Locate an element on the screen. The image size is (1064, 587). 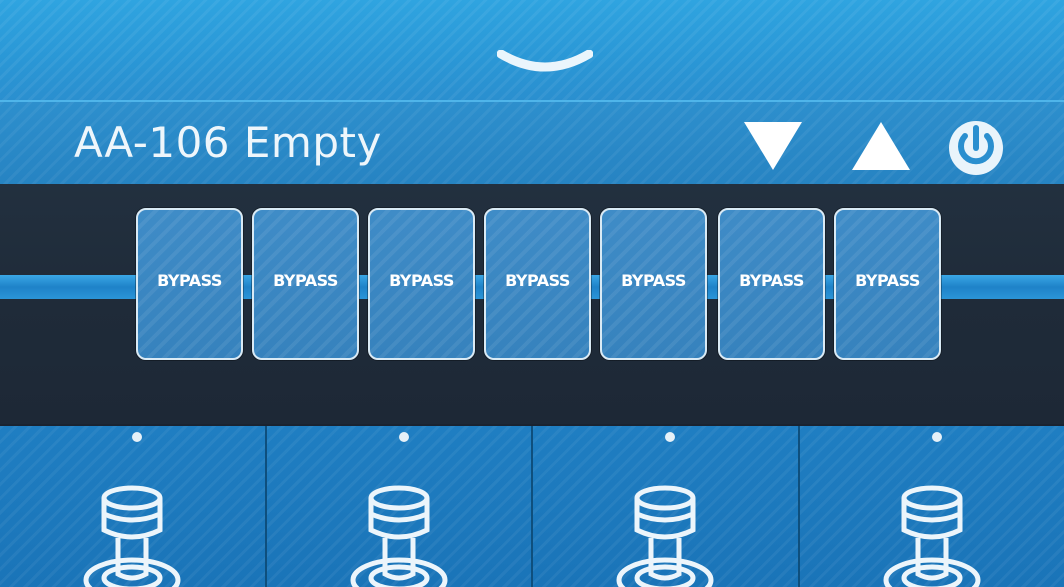
fx-slot-7: BYPASS is located at coordinates (887, 284).